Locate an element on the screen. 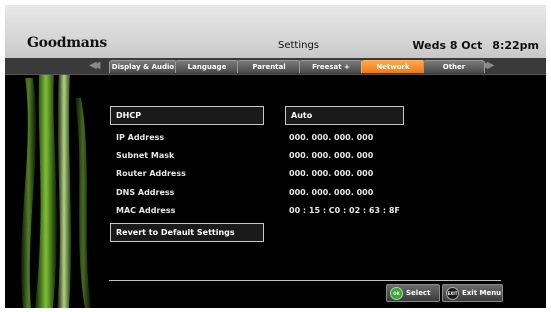 Image resolution: width=551 pixels, height=312 pixels. exit-menu-button: EXIT Exit Menu is located at coordinates (472, 293).